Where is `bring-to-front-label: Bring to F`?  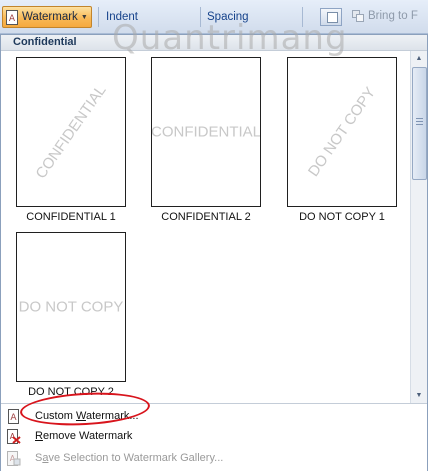 bring-to-front-label: Bring to F is located at coordinates (393, 16).